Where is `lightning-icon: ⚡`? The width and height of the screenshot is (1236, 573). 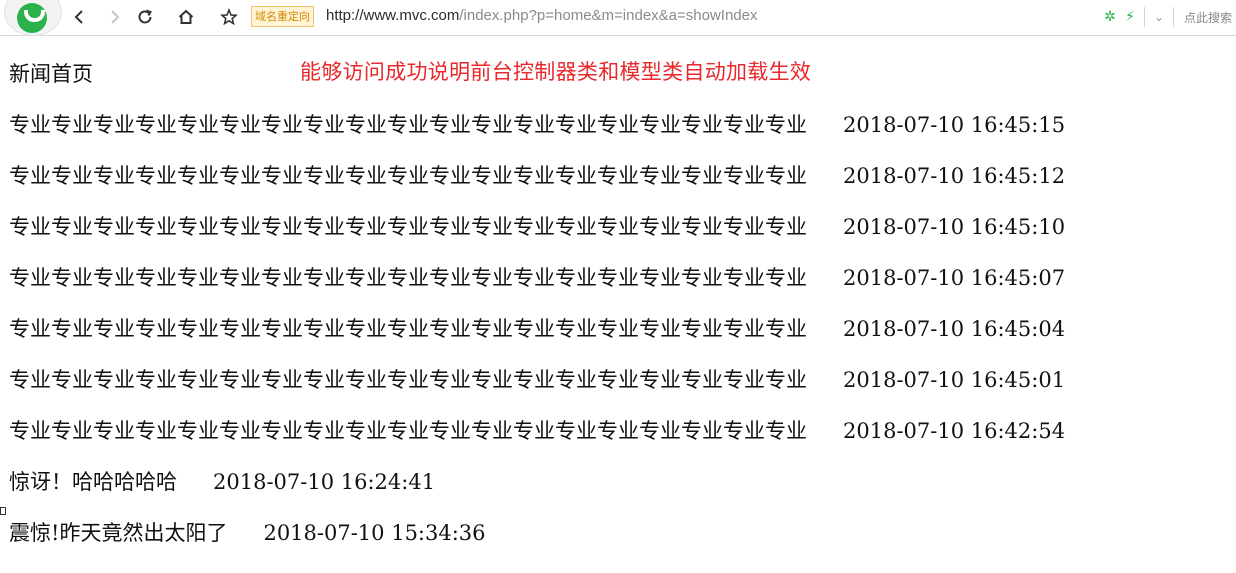 lightning-icon: ⚡ is located at coordinates (1130, 17).